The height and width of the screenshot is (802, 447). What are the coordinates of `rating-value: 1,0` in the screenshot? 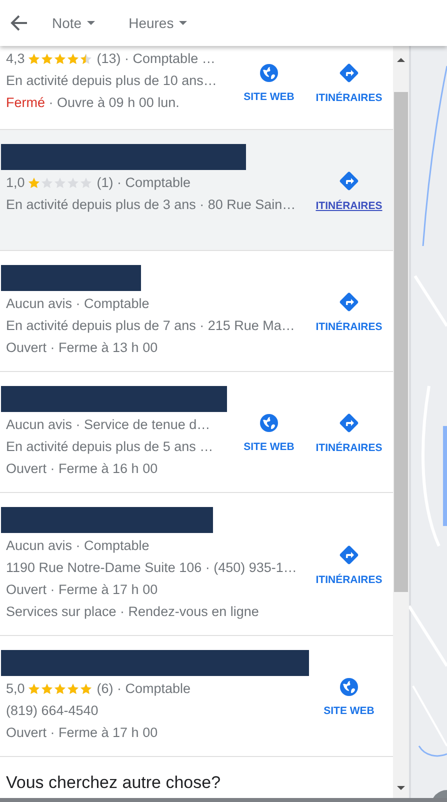 It's located at (15, 183).